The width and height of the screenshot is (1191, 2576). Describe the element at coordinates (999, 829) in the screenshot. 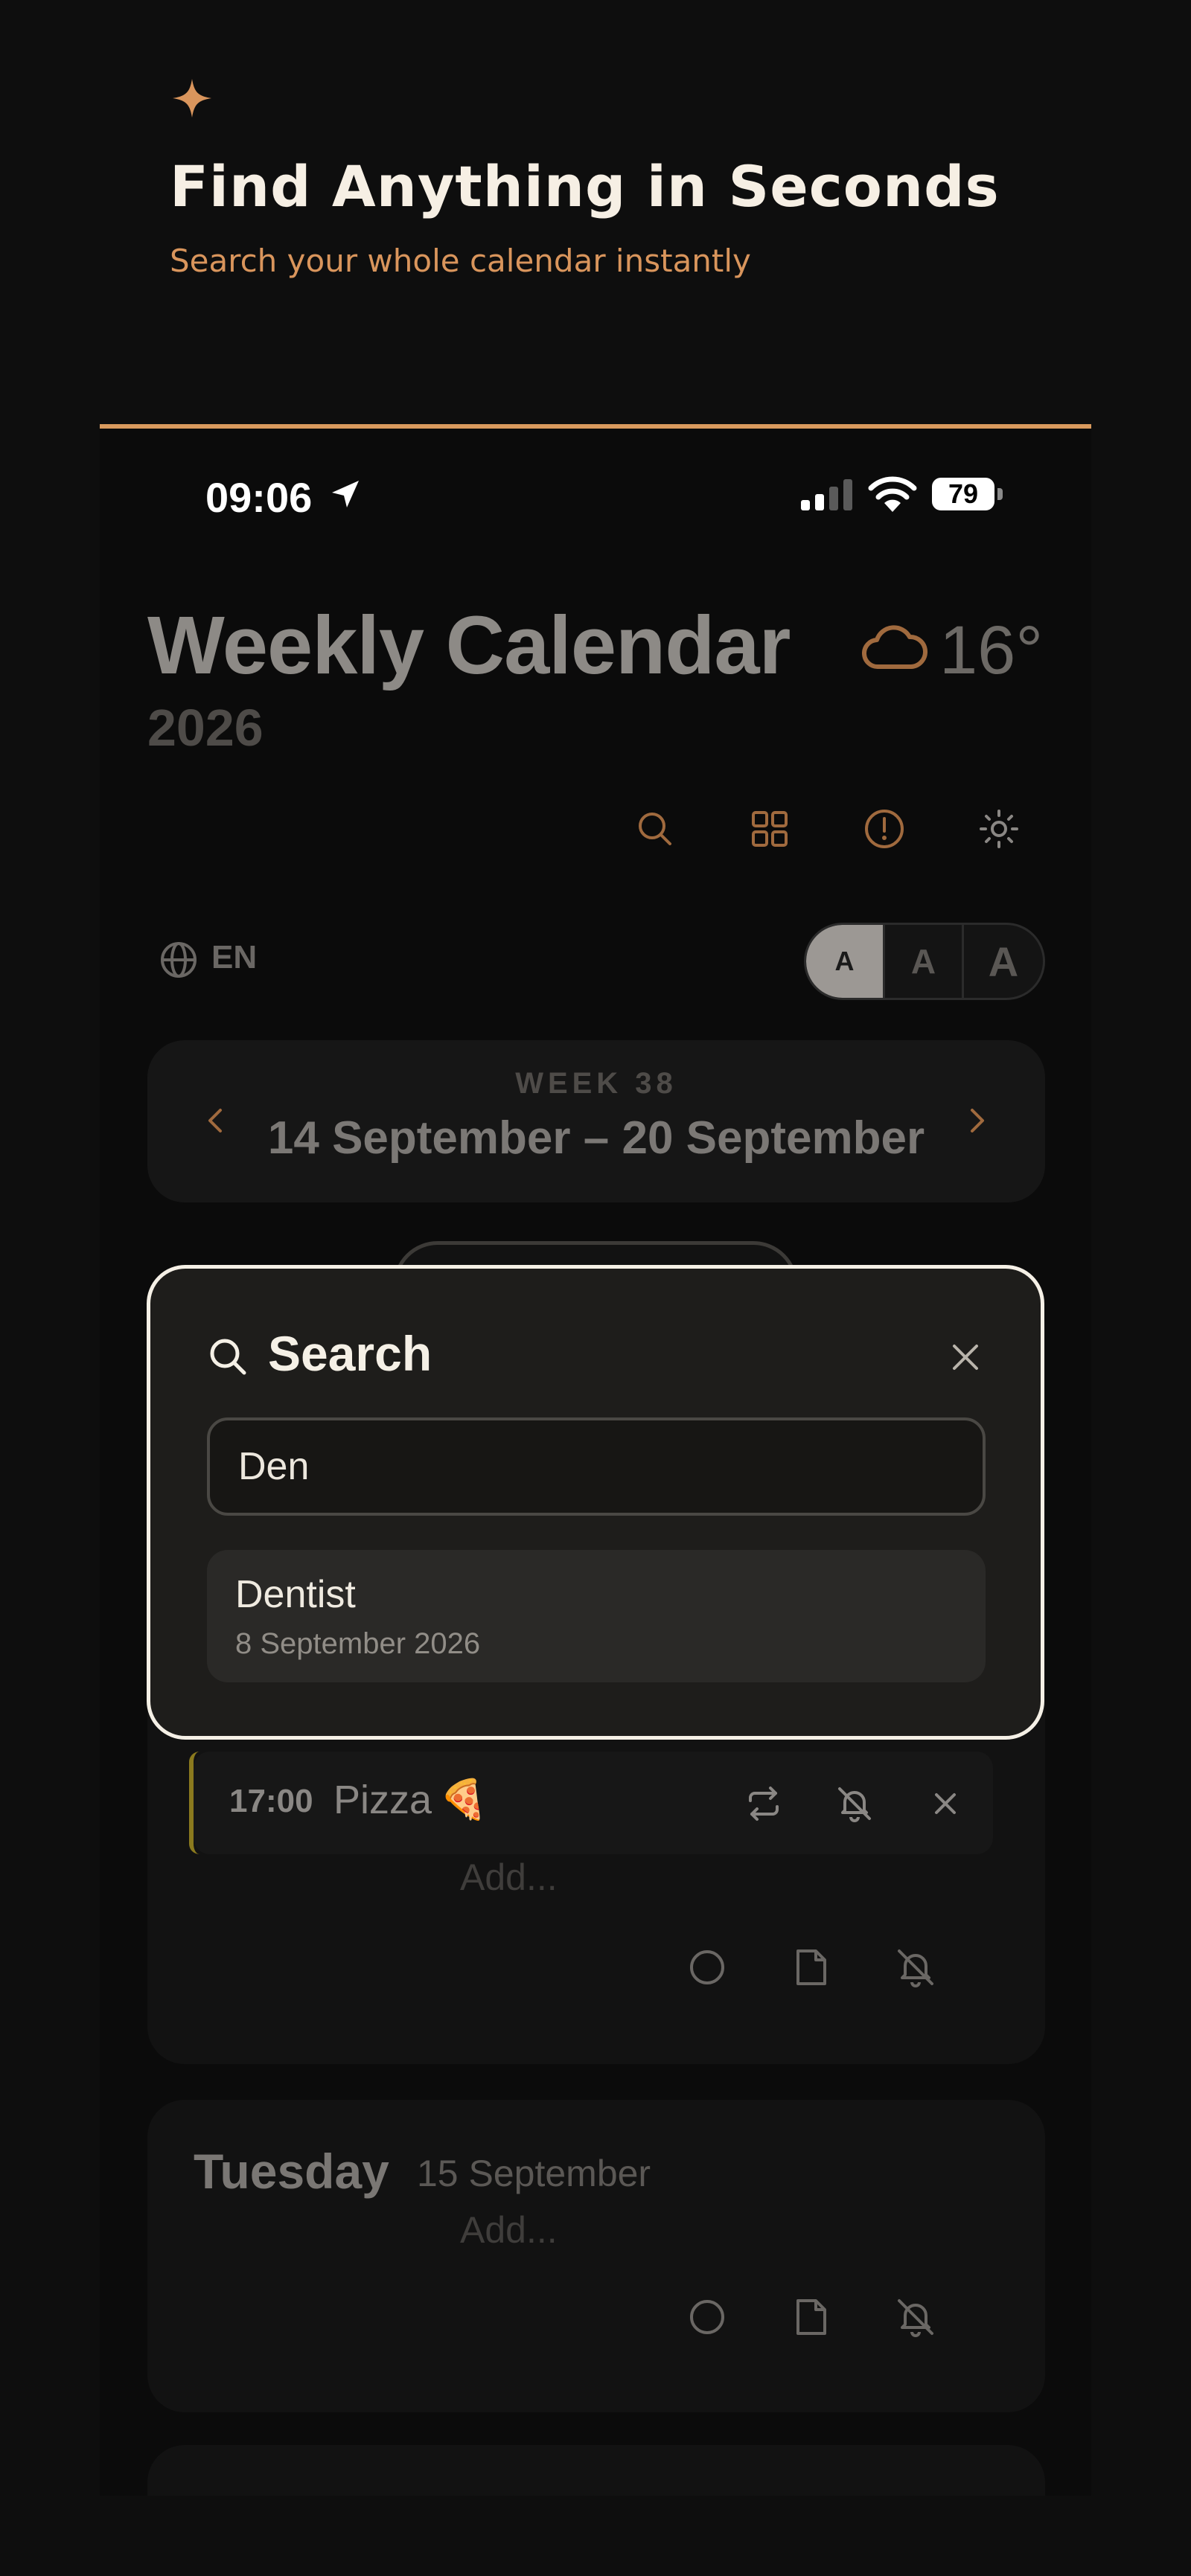

I see `sun-icon` at that location.